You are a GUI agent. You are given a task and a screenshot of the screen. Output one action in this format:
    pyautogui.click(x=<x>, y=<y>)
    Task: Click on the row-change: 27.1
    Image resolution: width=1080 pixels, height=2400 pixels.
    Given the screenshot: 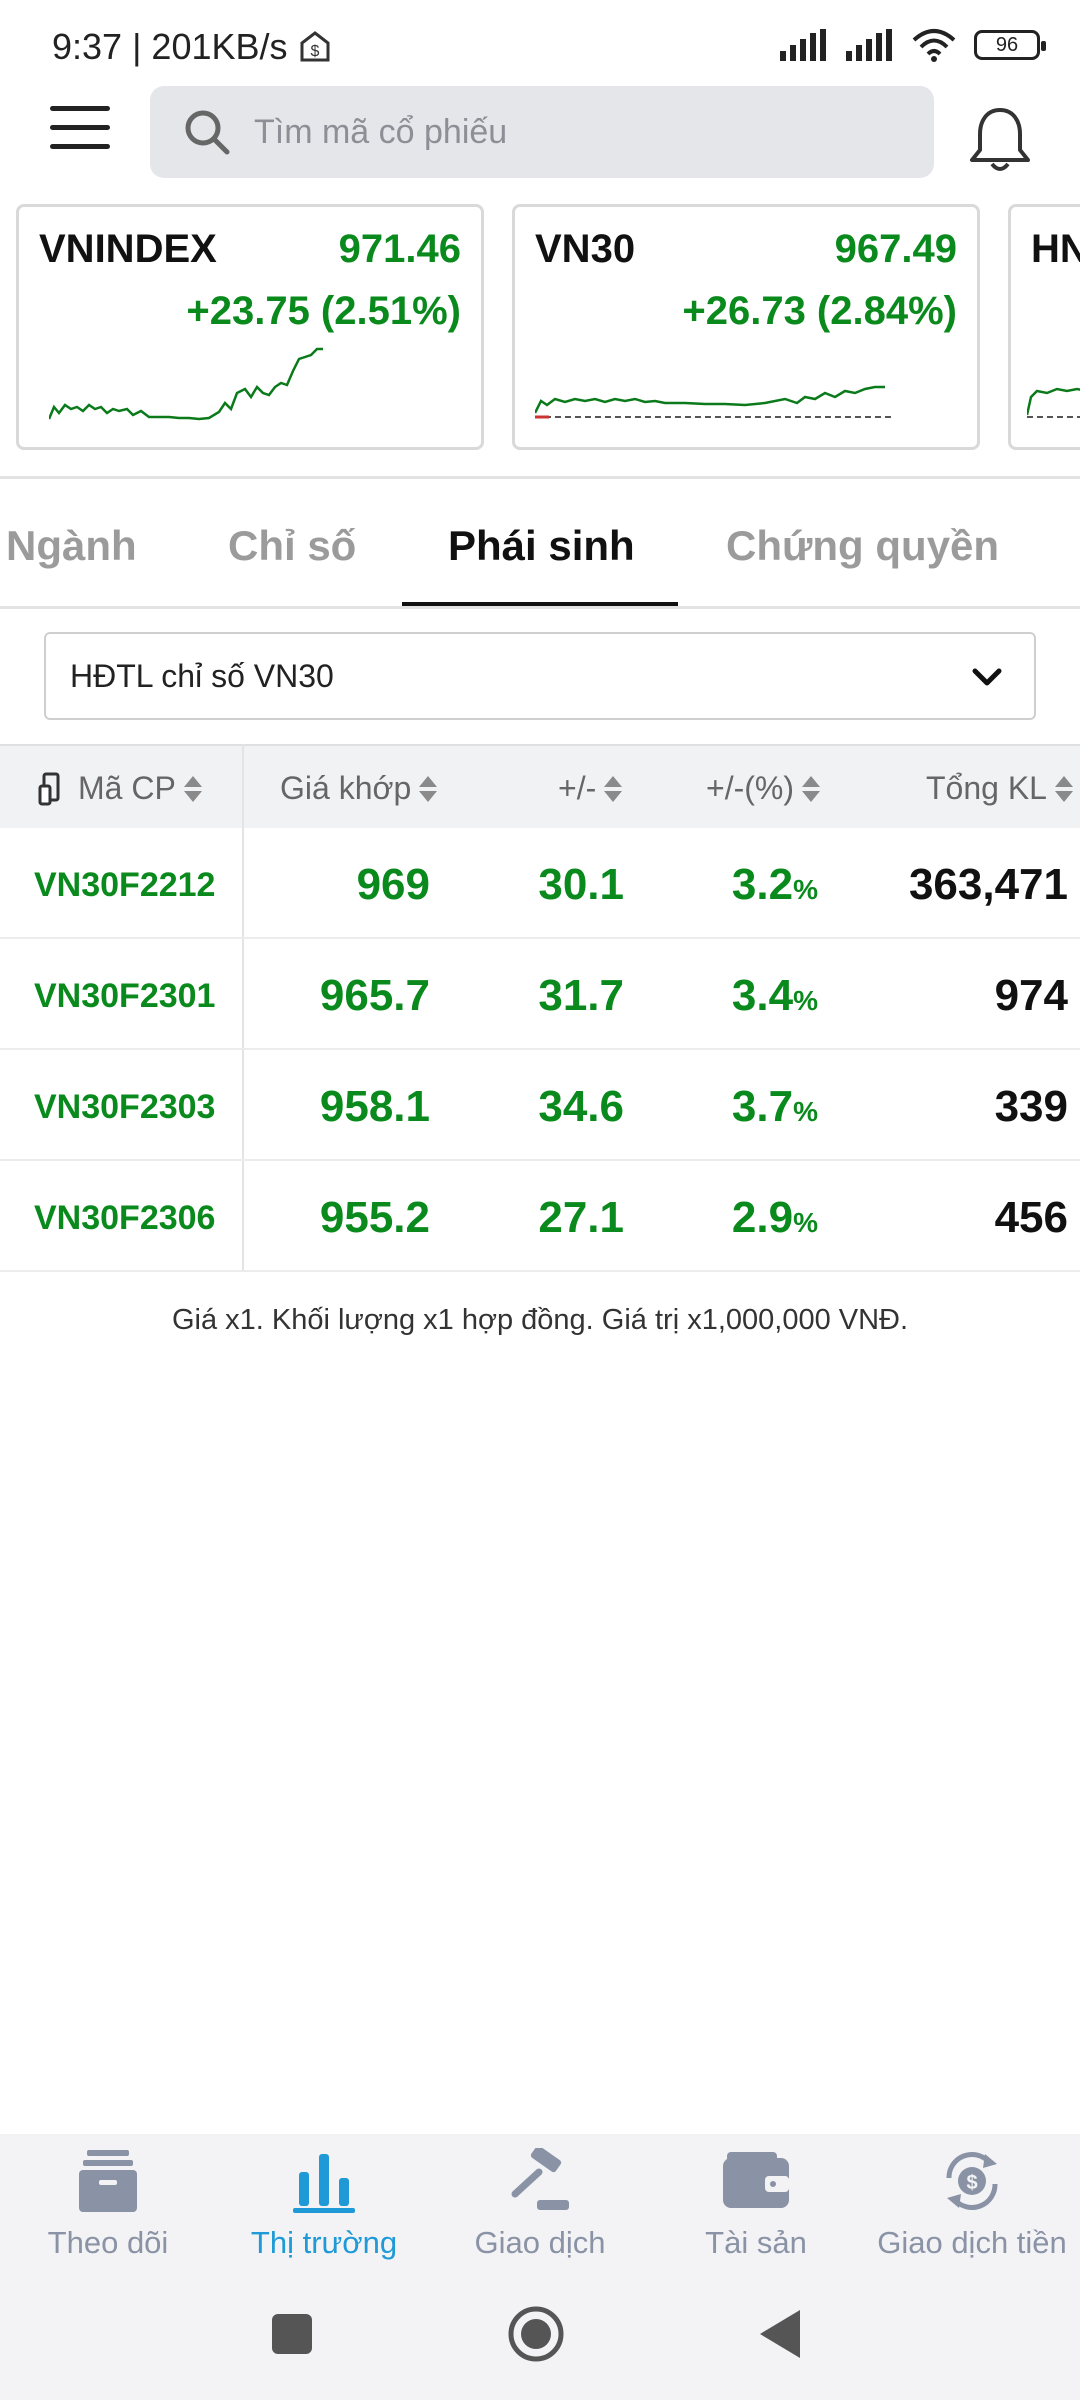 What is the action you would take?
    pyautogui.click(x=581, y=1217)
    